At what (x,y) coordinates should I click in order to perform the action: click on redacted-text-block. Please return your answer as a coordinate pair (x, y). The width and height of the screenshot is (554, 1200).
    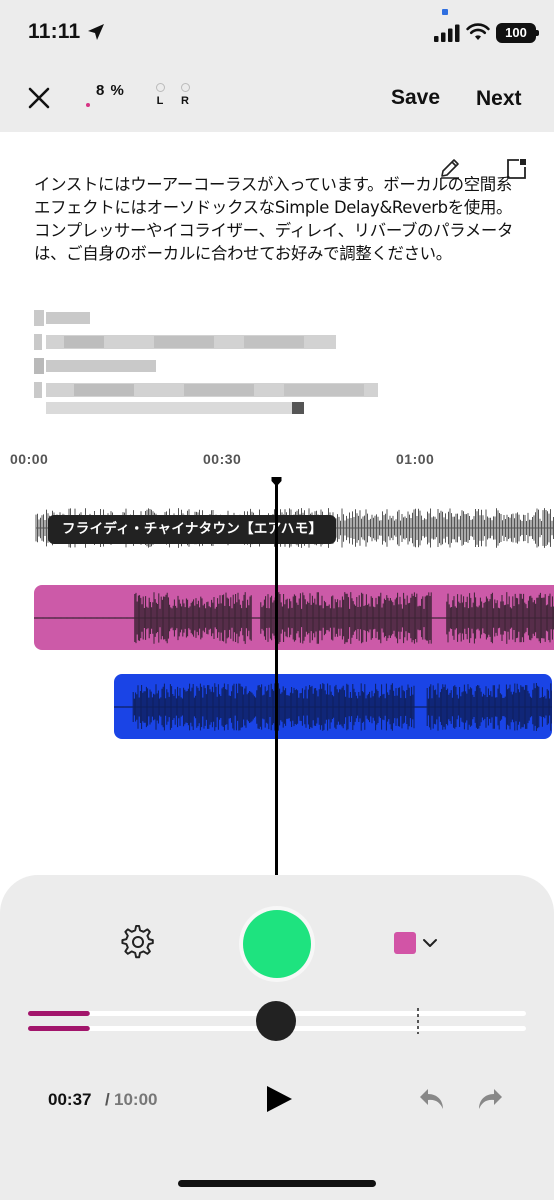
    Looking at the image, I should click on (206, 362).